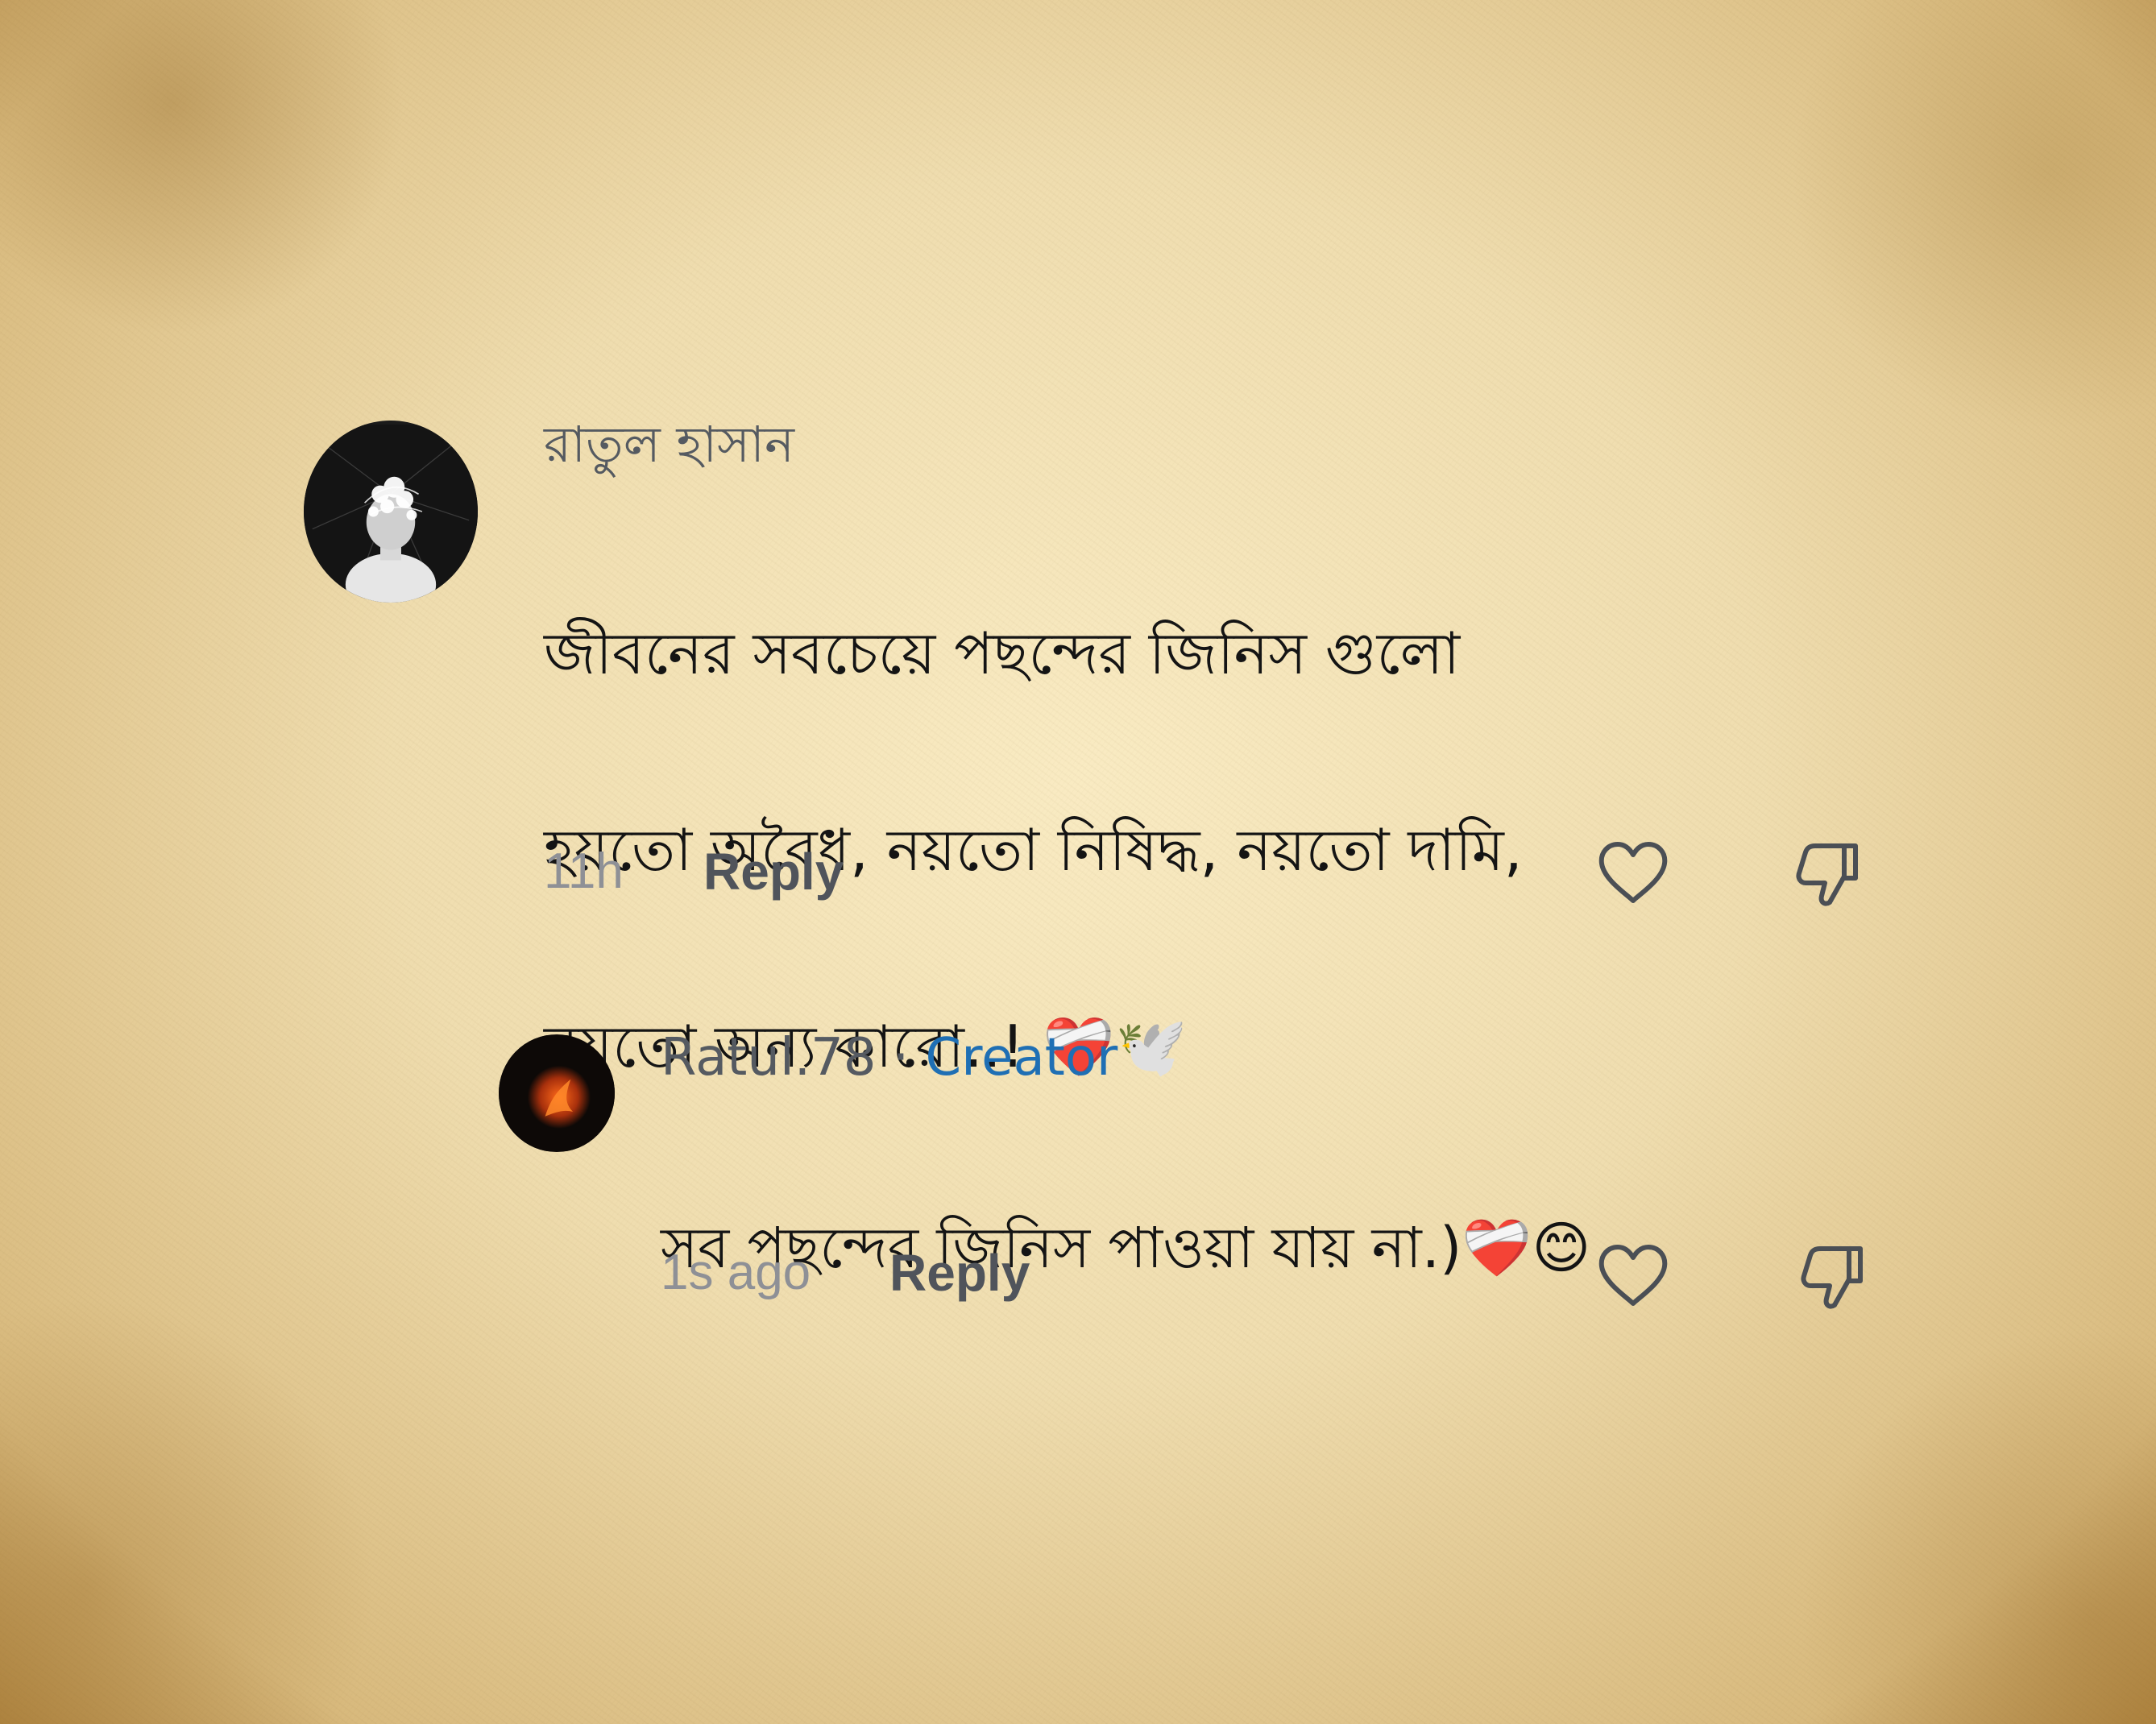 Image resolution: width=2156 pixels, height=1724 pixels. I want to click on reply-text: সব পছন্দের জিনিস পাওয়া যায় না.)❤️‍🩹😊, so click(1126, 1248).